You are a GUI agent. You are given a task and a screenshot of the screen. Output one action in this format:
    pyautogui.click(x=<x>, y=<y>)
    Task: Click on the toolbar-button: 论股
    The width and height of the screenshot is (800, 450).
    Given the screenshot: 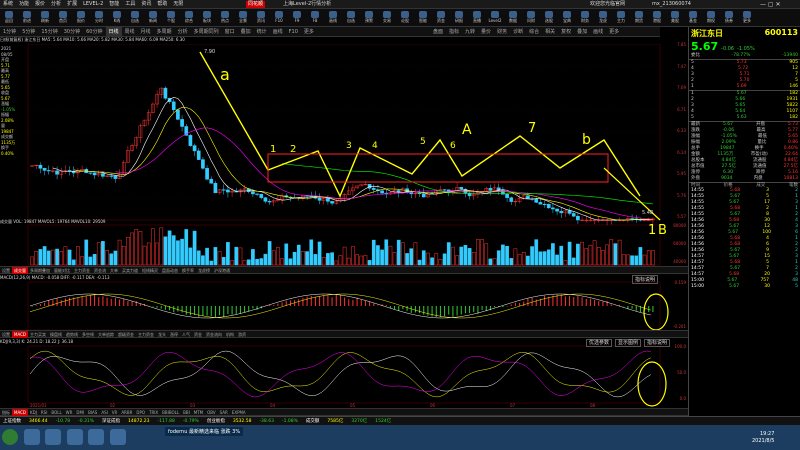 What is the action you would take?
    pyautogui.click(x=405, y=18)
    